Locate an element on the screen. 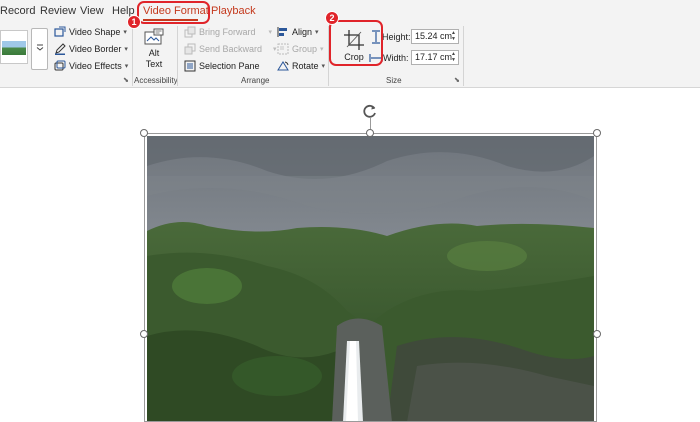  video-shape-button: Video Shape ▾ is located at coordinates (90, 32).